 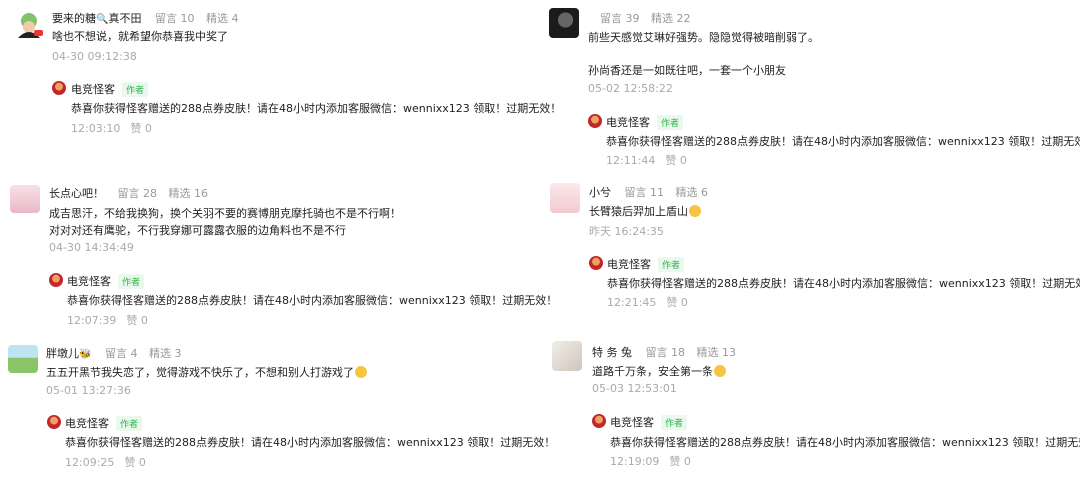 What do you see at coordinates (188, 193) in the screenshot?
I see `pick-count: 精选 16` at bounding box center [188, 193].